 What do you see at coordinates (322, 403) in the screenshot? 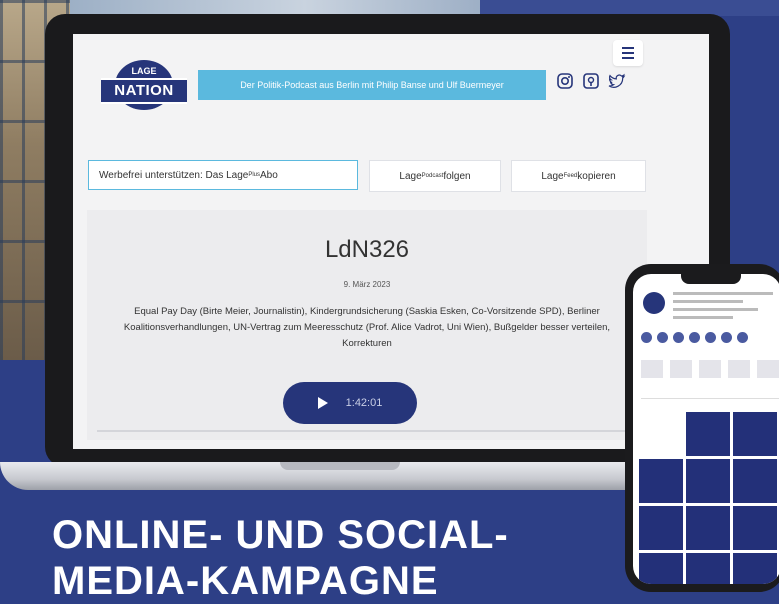
I see `play-icon` at bounding box center [322, 403].